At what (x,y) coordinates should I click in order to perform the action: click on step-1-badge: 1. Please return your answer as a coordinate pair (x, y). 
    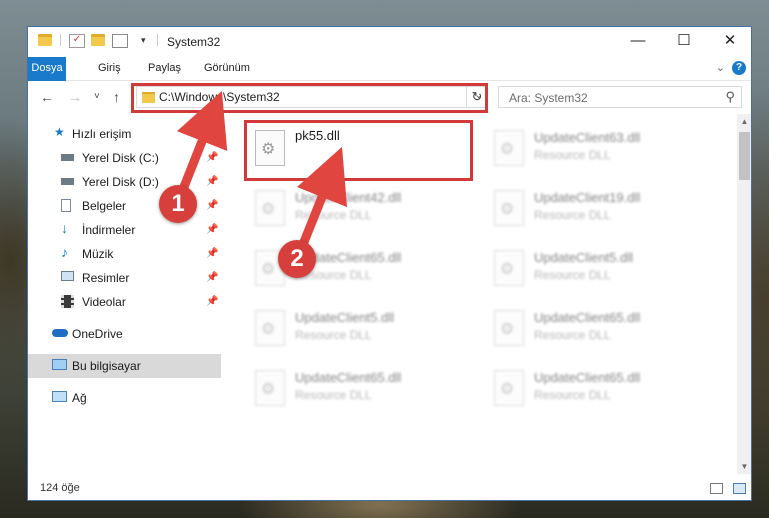
    Looking at the image, I should click on (178, 204).